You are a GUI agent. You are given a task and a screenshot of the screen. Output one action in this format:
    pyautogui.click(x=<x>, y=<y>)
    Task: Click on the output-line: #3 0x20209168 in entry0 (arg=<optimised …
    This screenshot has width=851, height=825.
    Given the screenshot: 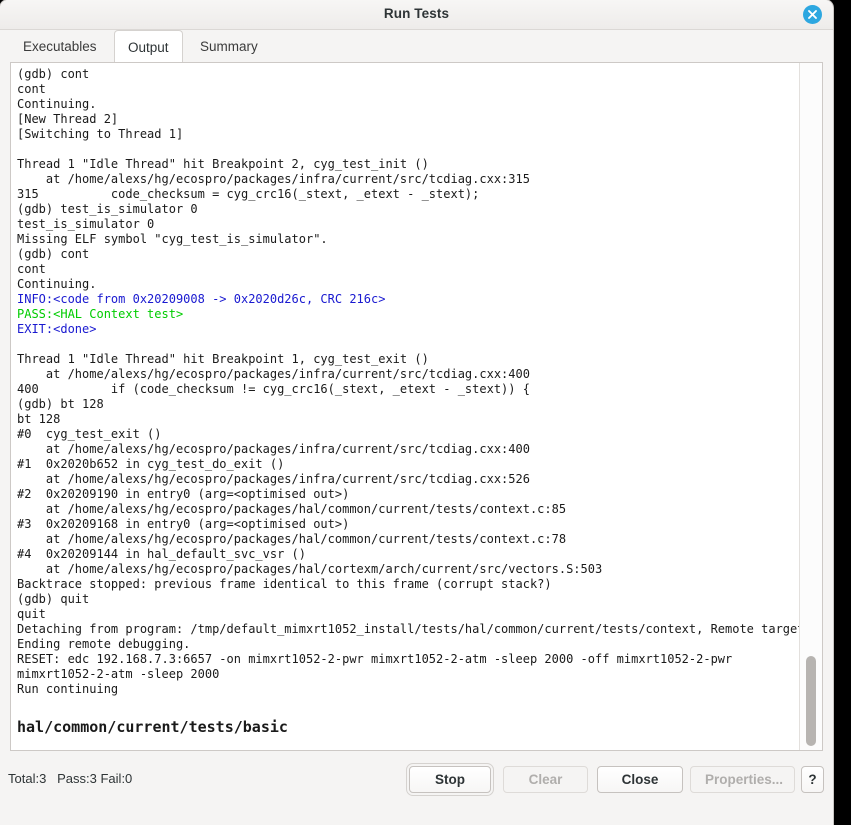 What is the action you would take?
    pyautogui.click(x=183, y=524)
    